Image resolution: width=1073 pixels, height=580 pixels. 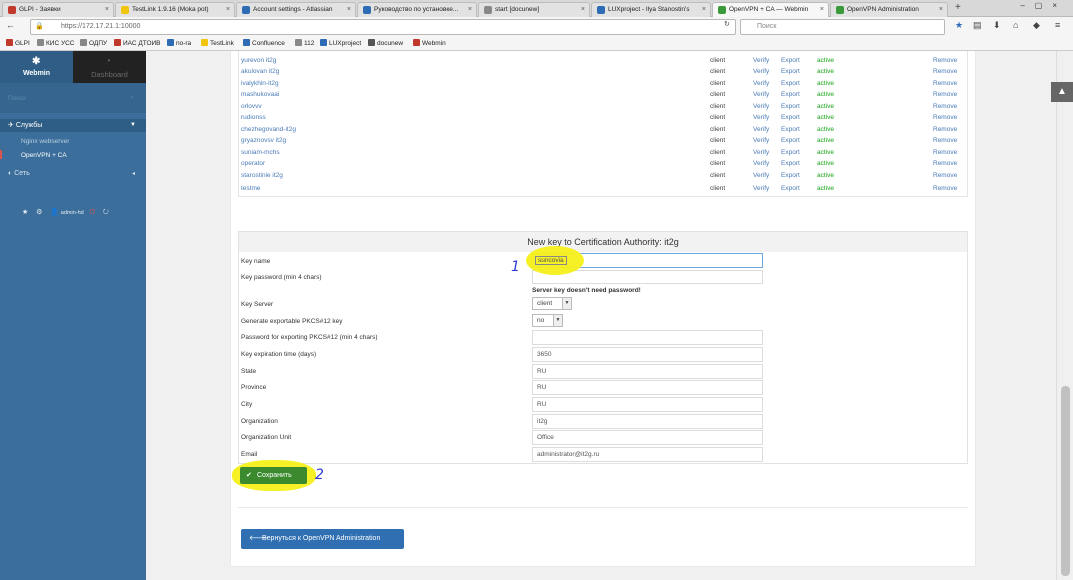 What do you see at coordinates (322, 539) in the screenshot?
I see `back-to-openvpn-button: 🡐 Вернуться к OpenVPN Administration` at bounding box center [322, 539].